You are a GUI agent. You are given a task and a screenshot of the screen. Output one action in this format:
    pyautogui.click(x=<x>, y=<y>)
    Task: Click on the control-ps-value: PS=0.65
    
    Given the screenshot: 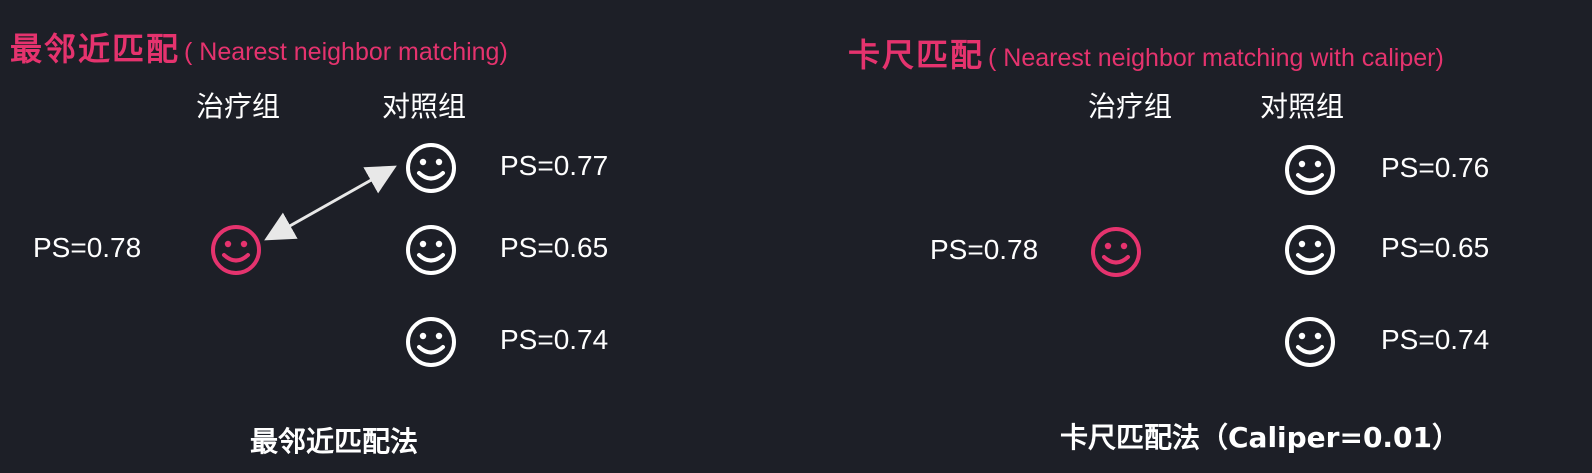 What is the action you would take?
    pyautogui.click(x=1435, y=247)
    